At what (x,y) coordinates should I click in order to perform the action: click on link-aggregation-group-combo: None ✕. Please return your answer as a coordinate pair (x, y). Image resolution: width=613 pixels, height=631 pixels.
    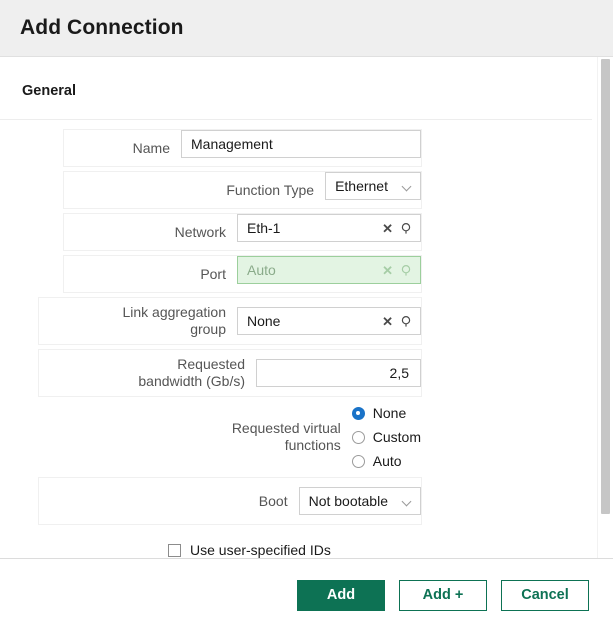
    Looking at the image, I should click on (329, 321).